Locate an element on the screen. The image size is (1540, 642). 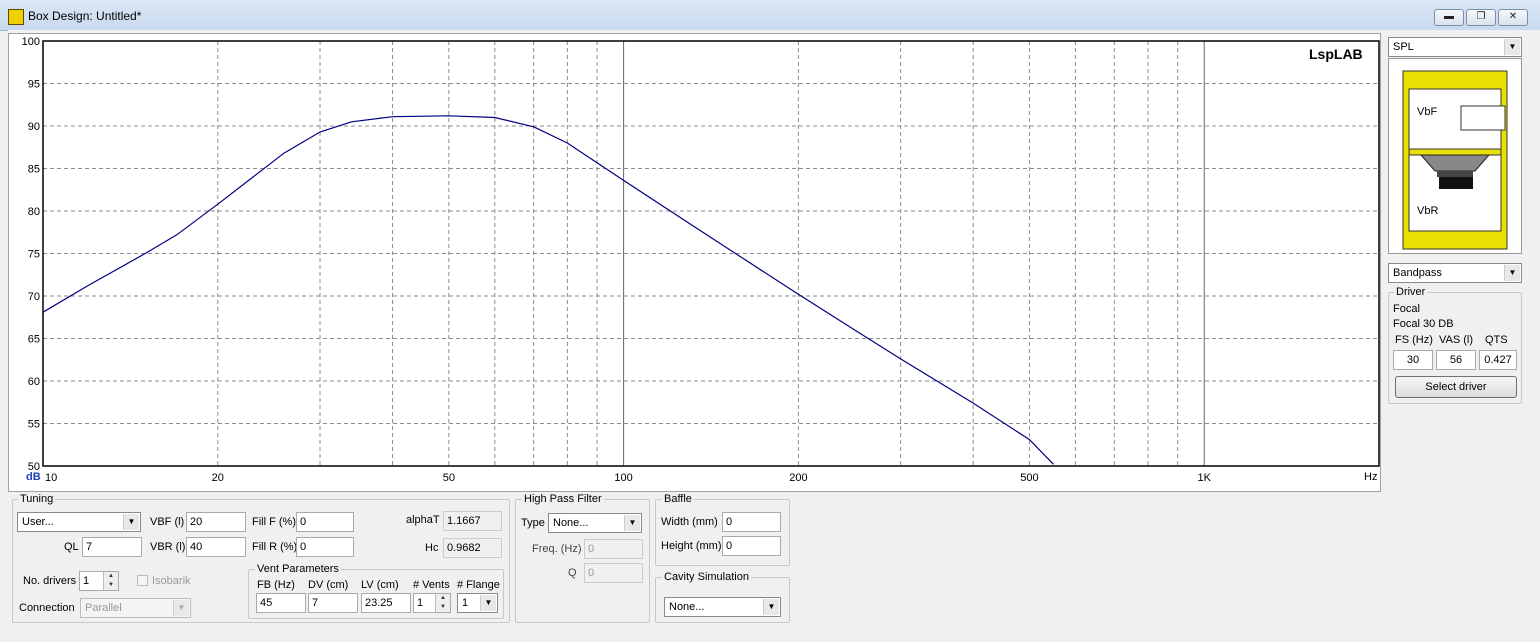
drivers-value: 1 is located at coordinates (86, 581).